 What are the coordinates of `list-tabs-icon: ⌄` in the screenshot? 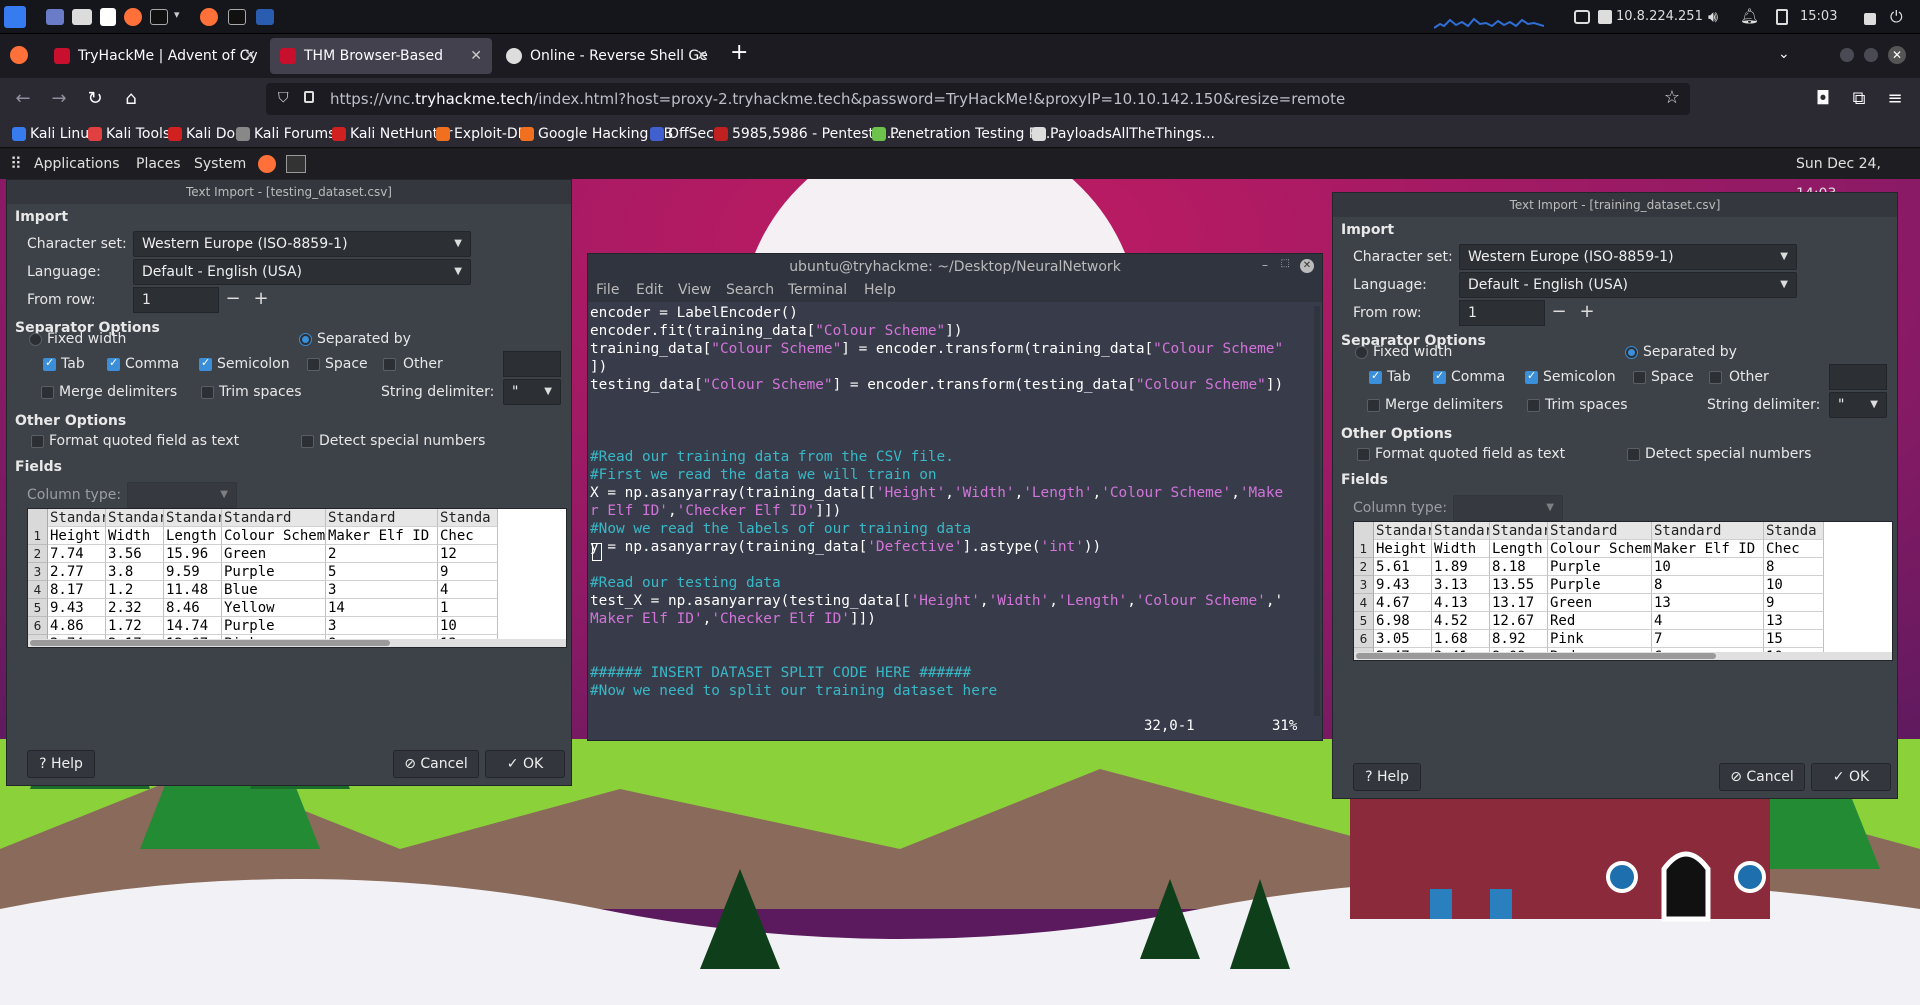 It's located at (1784, 54).